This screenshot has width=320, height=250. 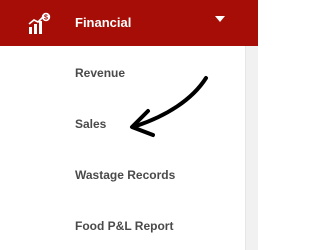 I want to click on submenu-item-label: Wastage Records, so click(x=125, y=175).